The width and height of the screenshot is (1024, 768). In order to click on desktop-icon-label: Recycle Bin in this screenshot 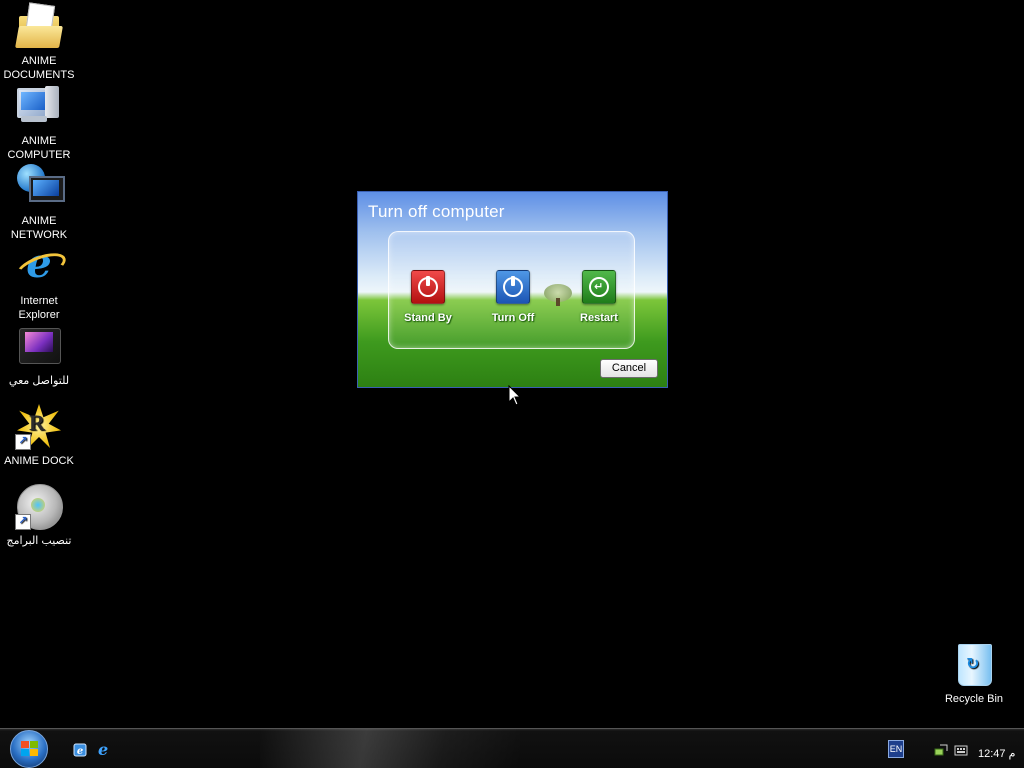, I will do `click(974, 699)`.